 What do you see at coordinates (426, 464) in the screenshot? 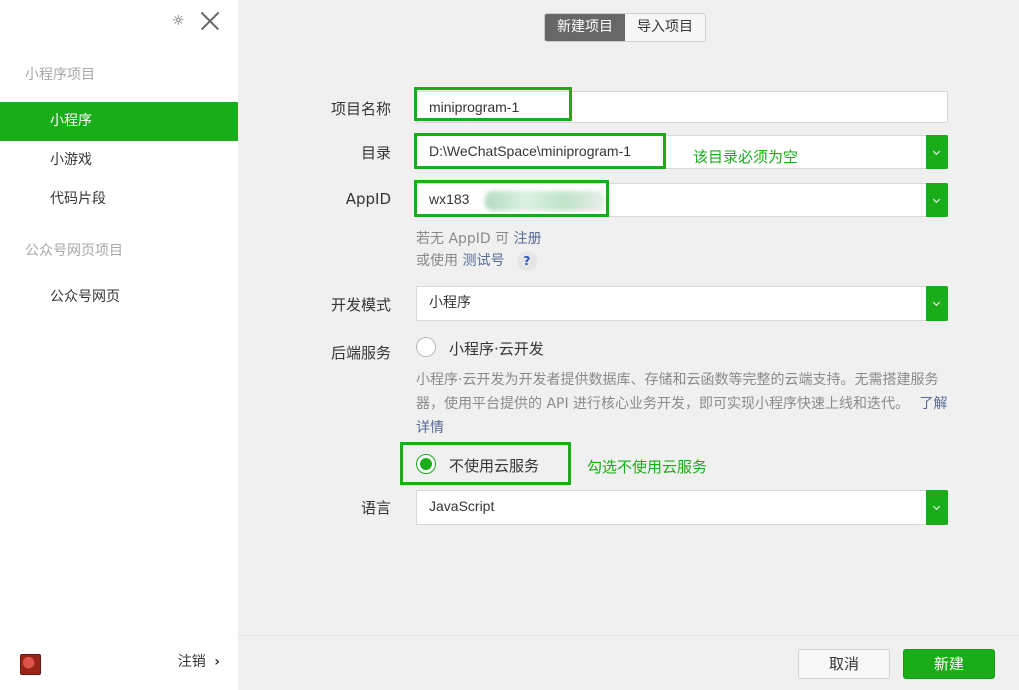
I see `no-cloud-radio` at bounding box center [426, 464].